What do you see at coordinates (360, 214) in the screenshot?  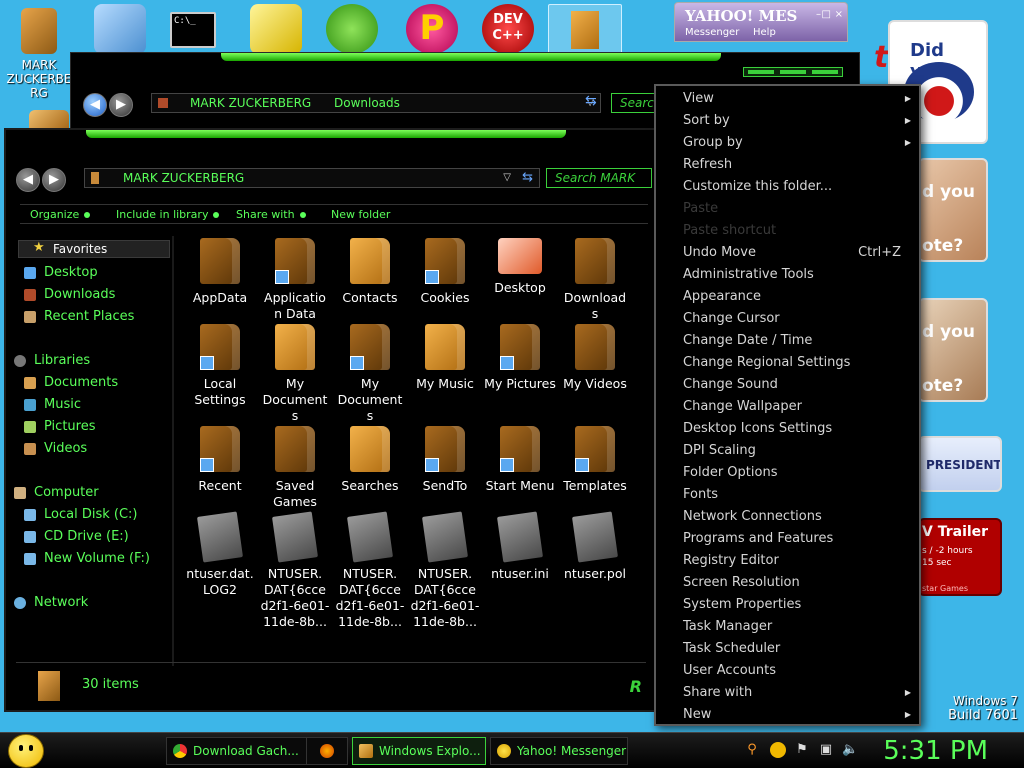 I see `new-folder-button: New folder` at bounding box center [360, 214].